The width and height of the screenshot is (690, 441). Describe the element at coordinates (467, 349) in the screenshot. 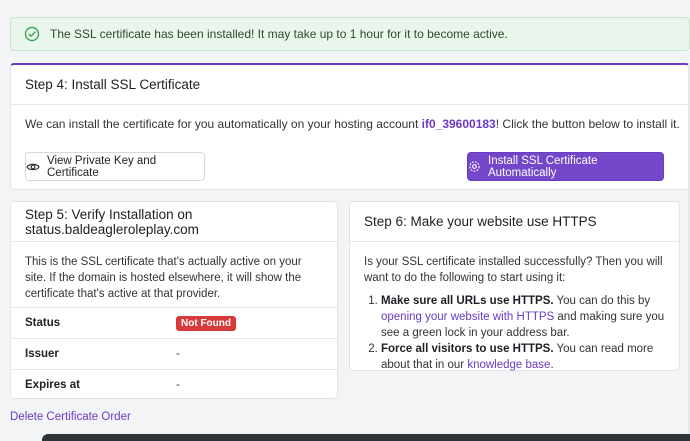

I see `item2-bold: Force all visitors to use HTTPS.` at that location.